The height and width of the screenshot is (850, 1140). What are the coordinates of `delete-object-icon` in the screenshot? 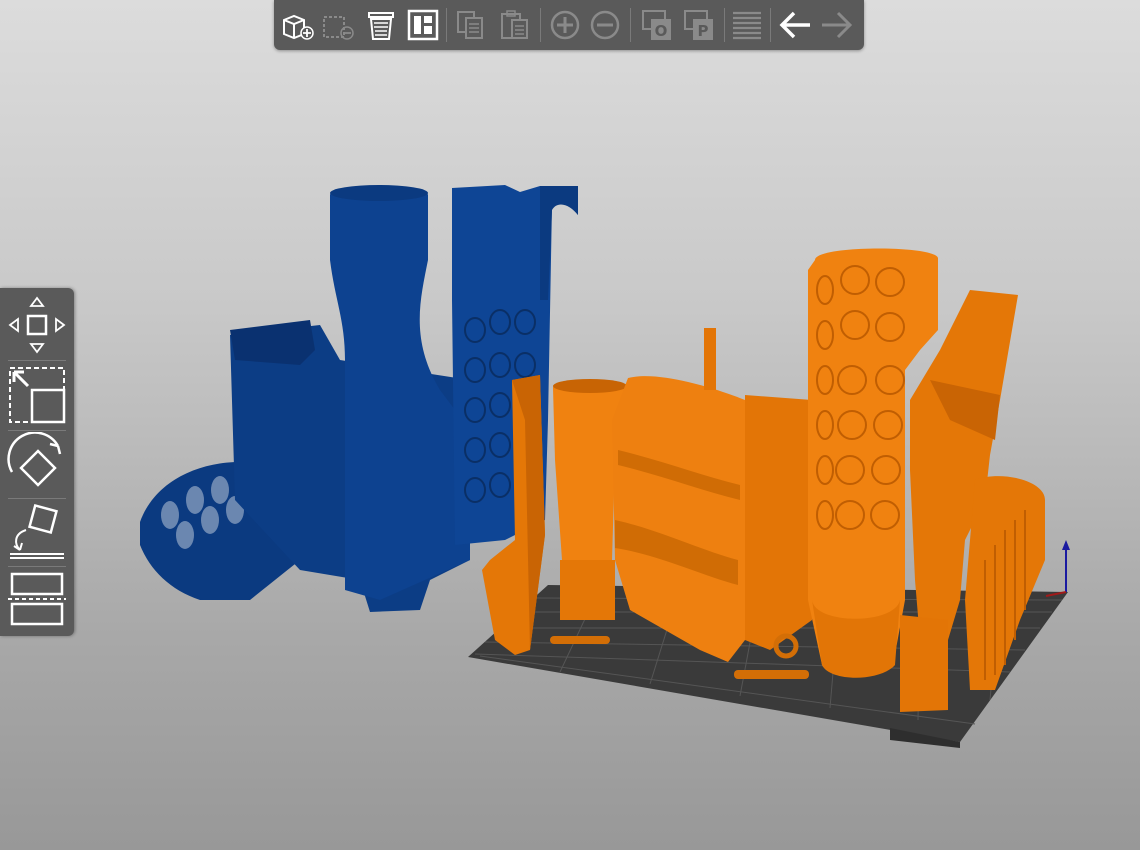 It's located at (338, 28).